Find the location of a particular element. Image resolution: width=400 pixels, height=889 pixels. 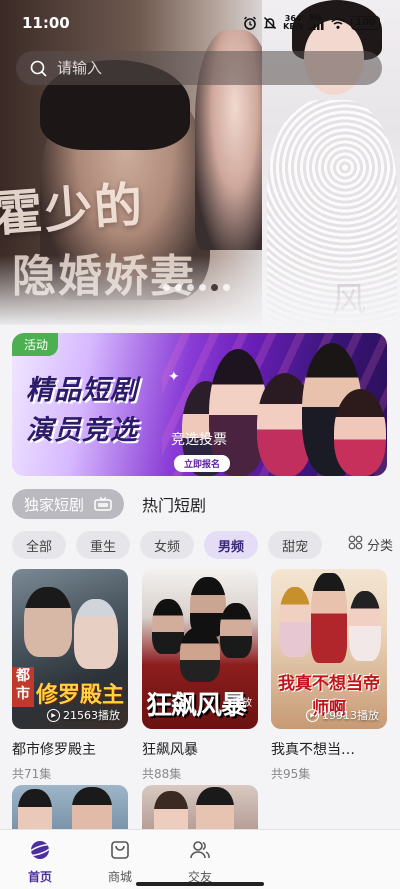

nav-friends: 交友 is located at coordinates (200, 859).